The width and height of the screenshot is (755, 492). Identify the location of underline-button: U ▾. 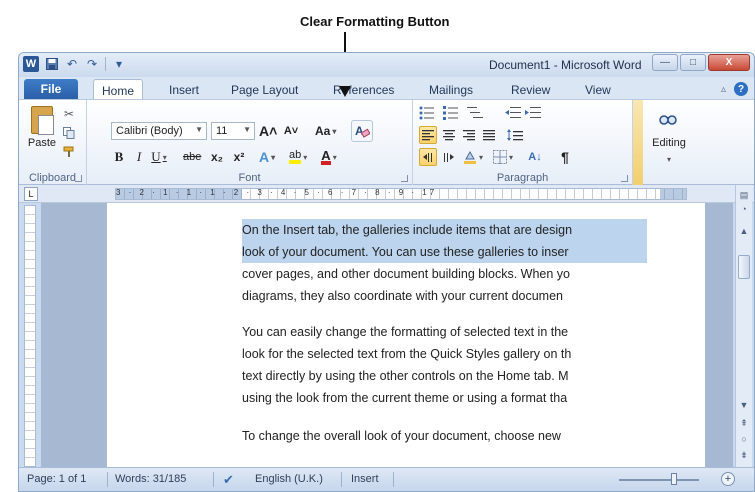
(159, 157).